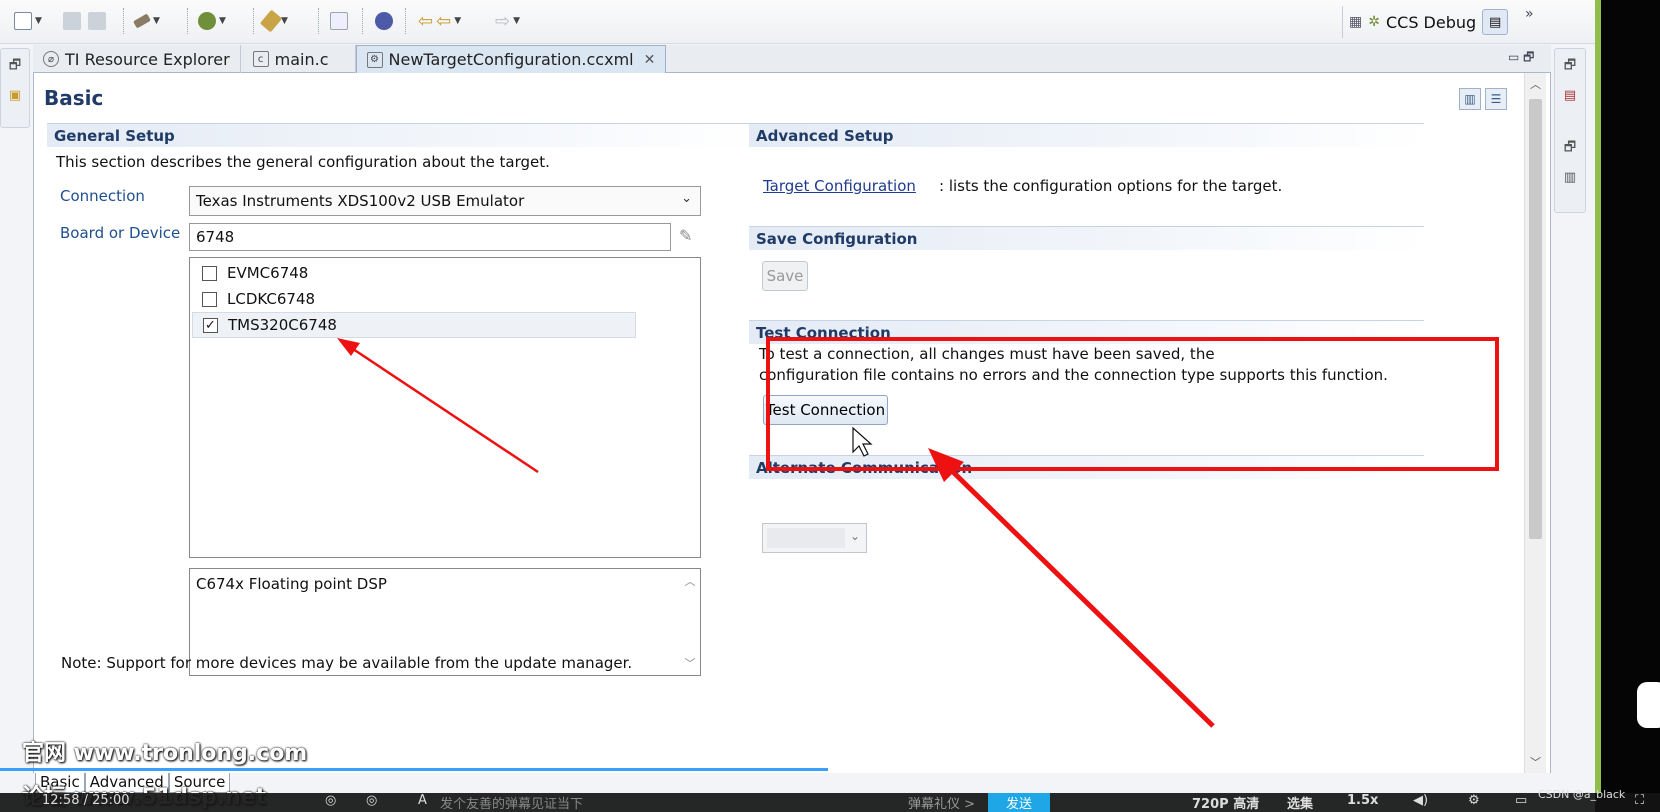 This screenshot has width=1660, height=812. Describe the element at coordinates (1598, 396) in the screenshot. I see `window-edge` at that location.